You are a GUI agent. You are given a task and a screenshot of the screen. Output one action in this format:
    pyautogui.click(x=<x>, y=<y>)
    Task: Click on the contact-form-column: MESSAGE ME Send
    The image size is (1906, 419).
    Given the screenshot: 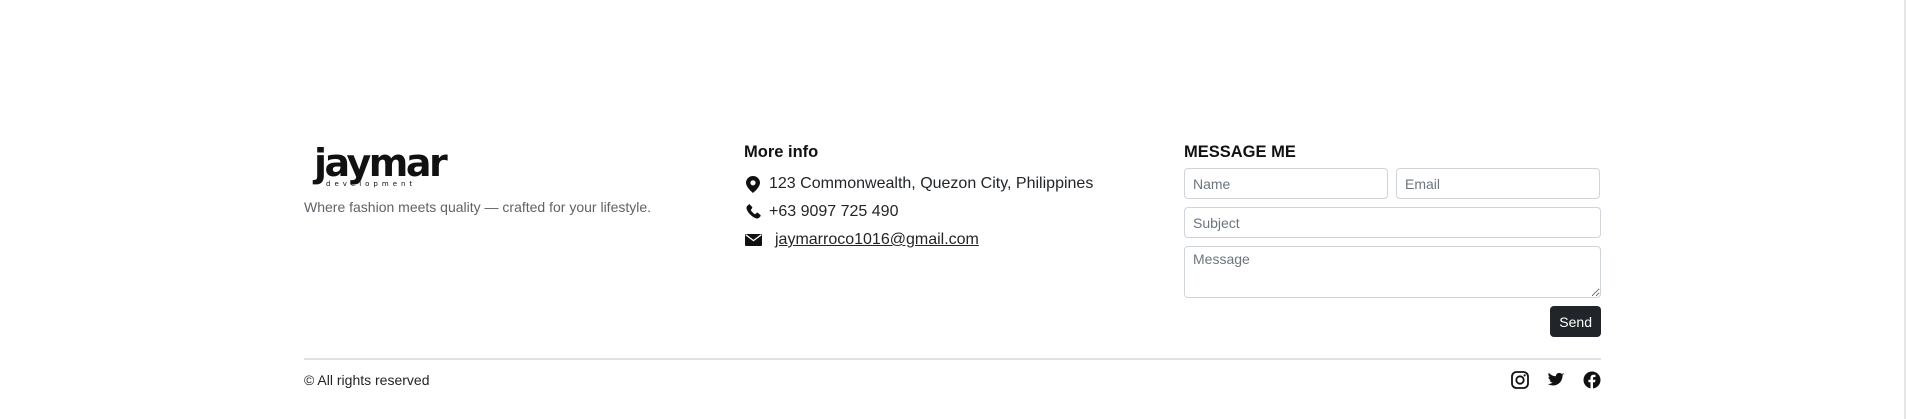 What is the action you would take?
    pyautogui.click(x=1392, y=238)
    